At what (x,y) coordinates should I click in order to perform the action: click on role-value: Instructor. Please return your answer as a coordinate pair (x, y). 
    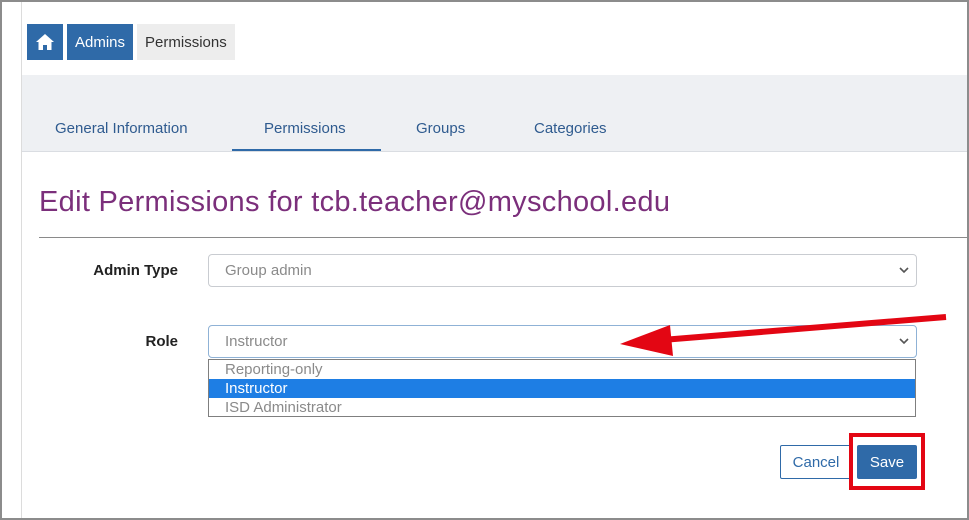
    Looking at the image, I should click on (256, 341).